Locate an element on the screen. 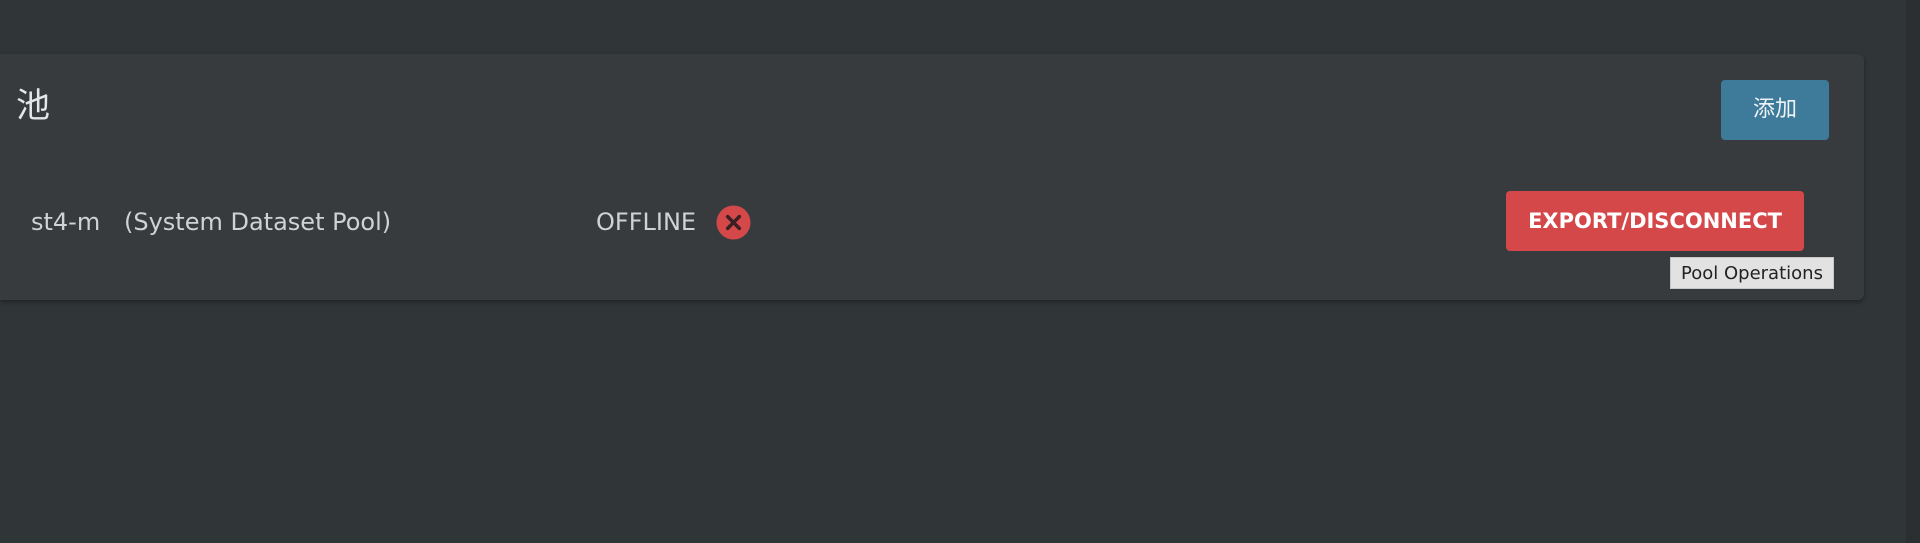 Image resolution: width=1920 pixels, height=543 pixels. add-pool-button: 添加 is located at coordinates (1775, 110).